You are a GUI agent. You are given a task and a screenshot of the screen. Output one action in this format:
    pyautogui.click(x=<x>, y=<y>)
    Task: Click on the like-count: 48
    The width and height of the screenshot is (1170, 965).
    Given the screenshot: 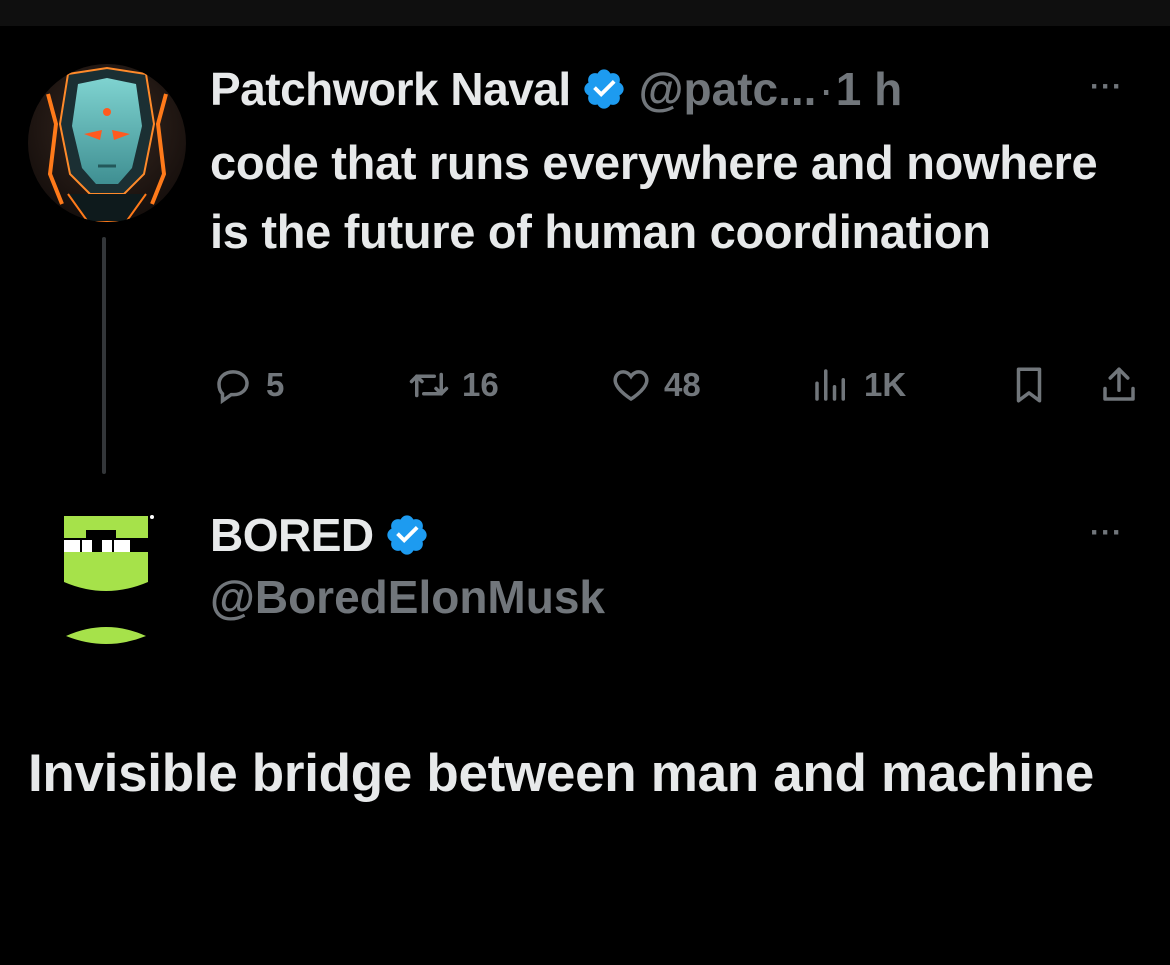 What is the action you would take?
    pyautogui.click(x=682, y=384)
    